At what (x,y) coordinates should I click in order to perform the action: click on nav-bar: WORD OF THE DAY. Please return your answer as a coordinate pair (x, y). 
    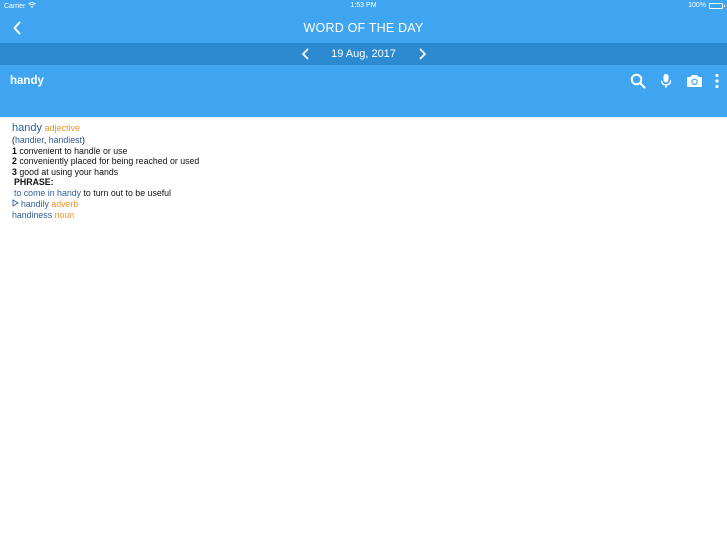
    Looking at the image, I should click on (363, 28).